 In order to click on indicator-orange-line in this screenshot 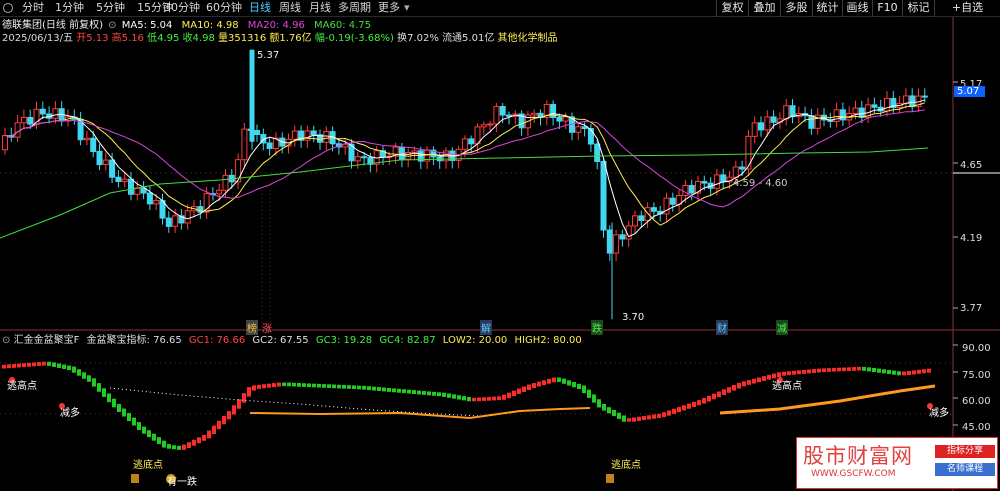, I will do `click(420, 413)`.